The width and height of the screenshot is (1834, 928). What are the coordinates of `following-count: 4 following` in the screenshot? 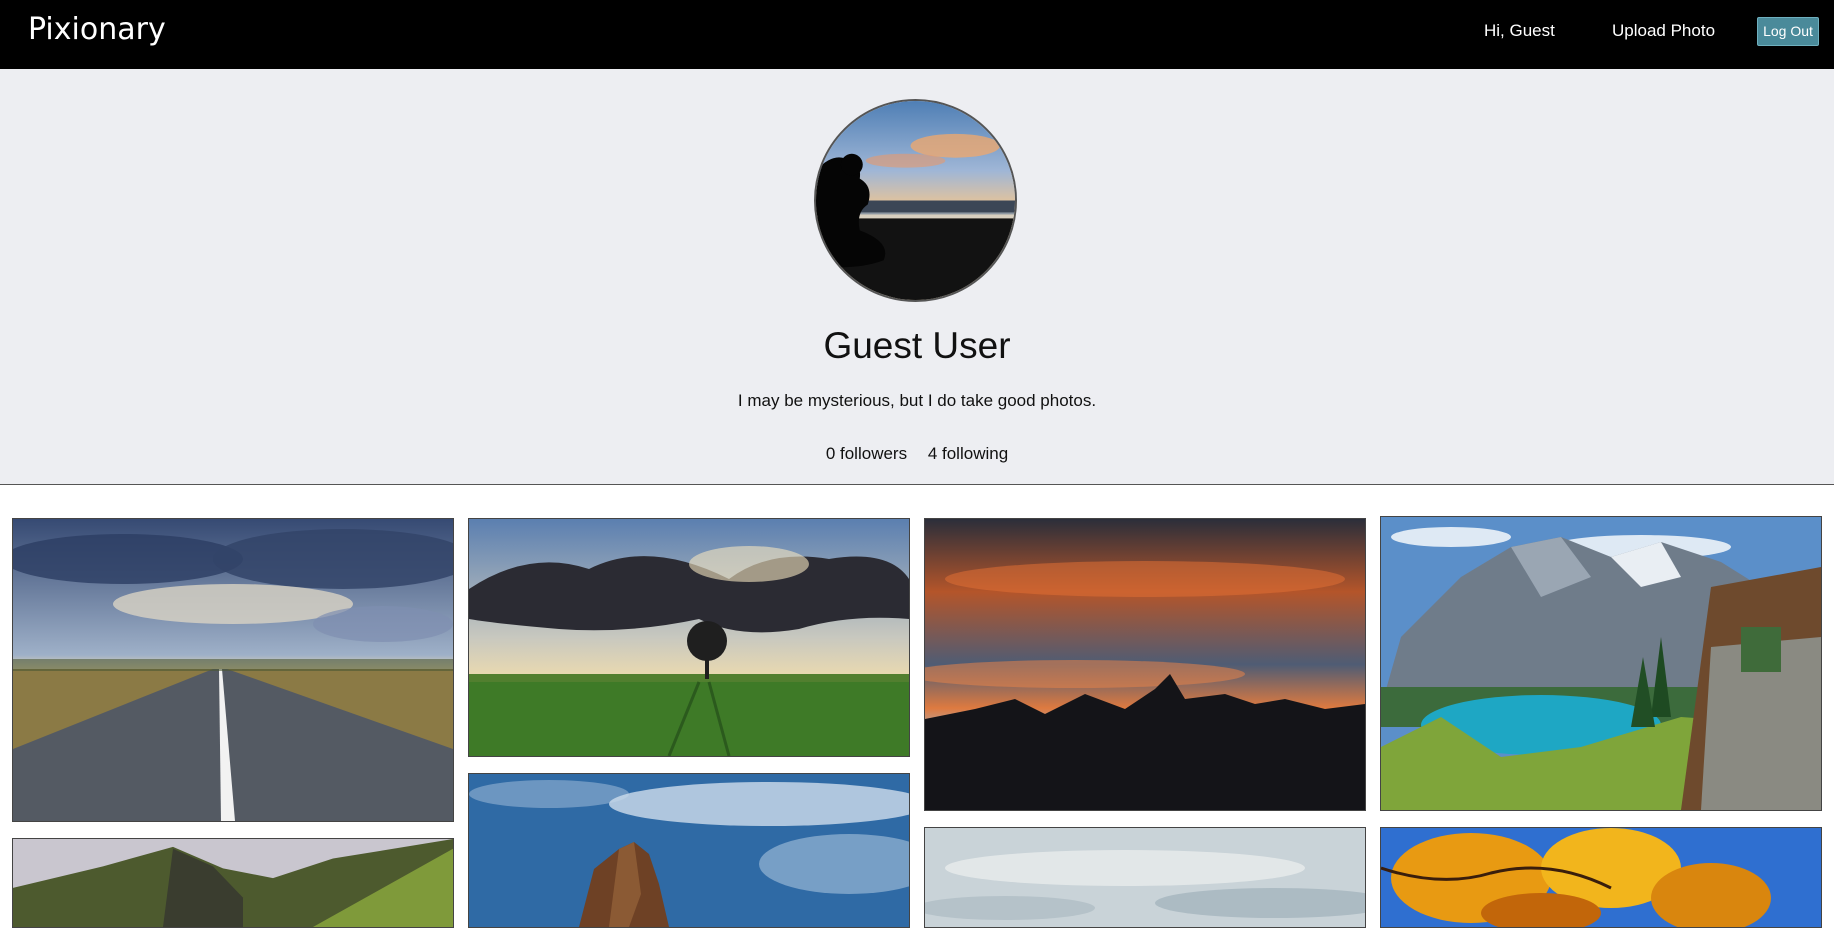 It's located at (968, 453).